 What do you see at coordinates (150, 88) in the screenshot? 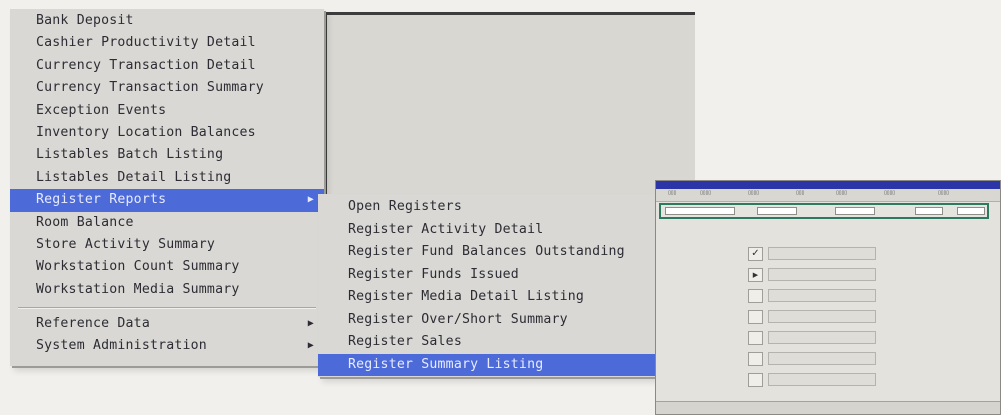
I see `menu-item-label: Currency Transaction Summary` at bounding box center [150, 88].